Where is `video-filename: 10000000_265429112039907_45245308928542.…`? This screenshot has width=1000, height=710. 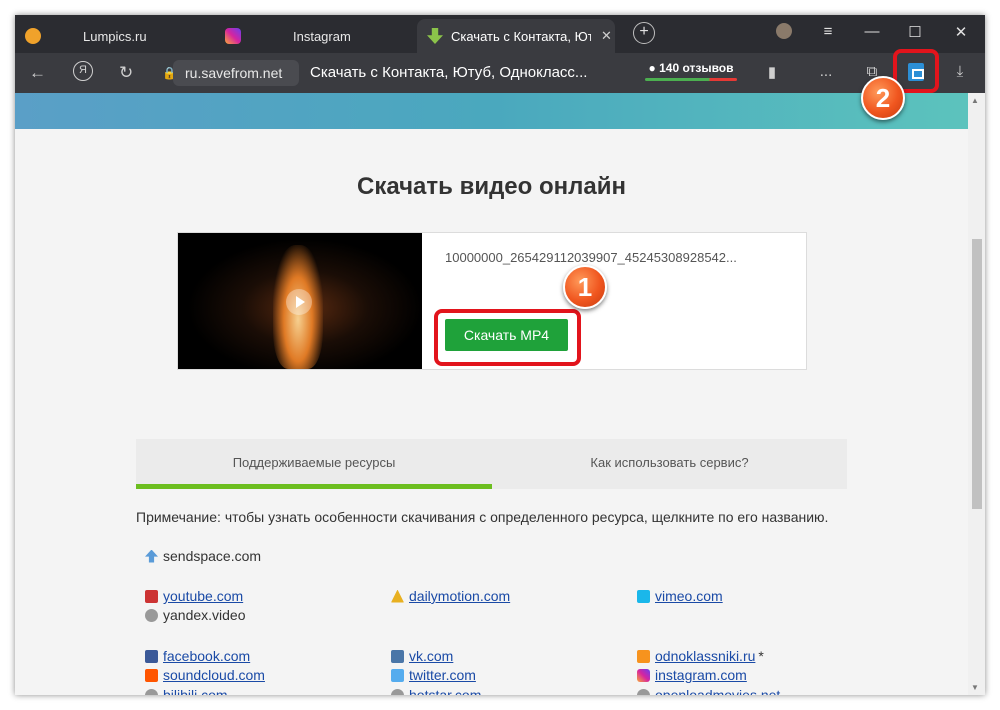 video-filename: 10000000_265429112039907_45245308928542.… is located at coordinates (591, 257).